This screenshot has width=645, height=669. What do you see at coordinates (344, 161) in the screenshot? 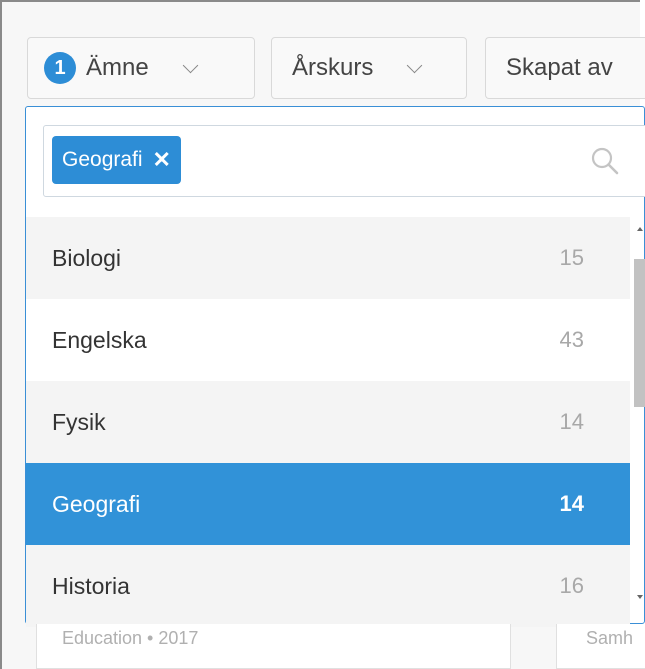
I see `subject-search-input: Geografi ✕` at bounding box center [344, 161].